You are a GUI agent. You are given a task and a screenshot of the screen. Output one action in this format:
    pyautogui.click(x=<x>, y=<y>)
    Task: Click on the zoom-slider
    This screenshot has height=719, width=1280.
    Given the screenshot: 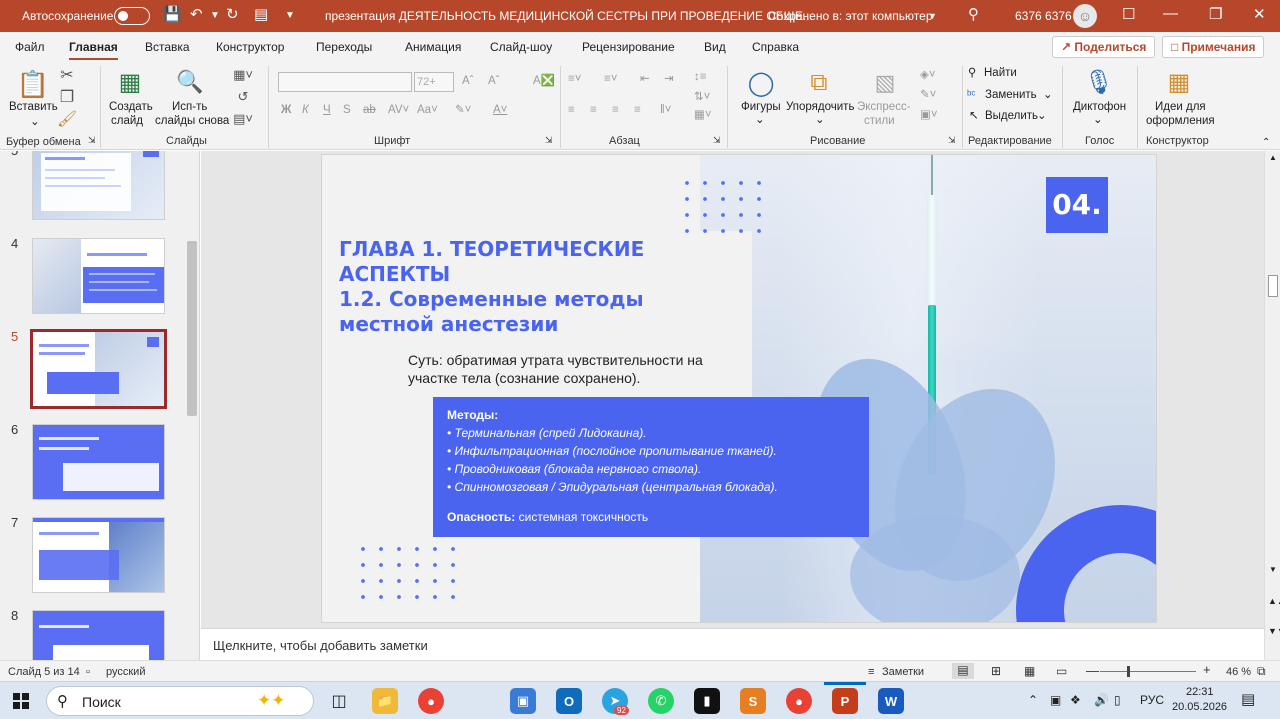 What is the action you would take?
    pyautogui.click(x=1148, y=671)
    